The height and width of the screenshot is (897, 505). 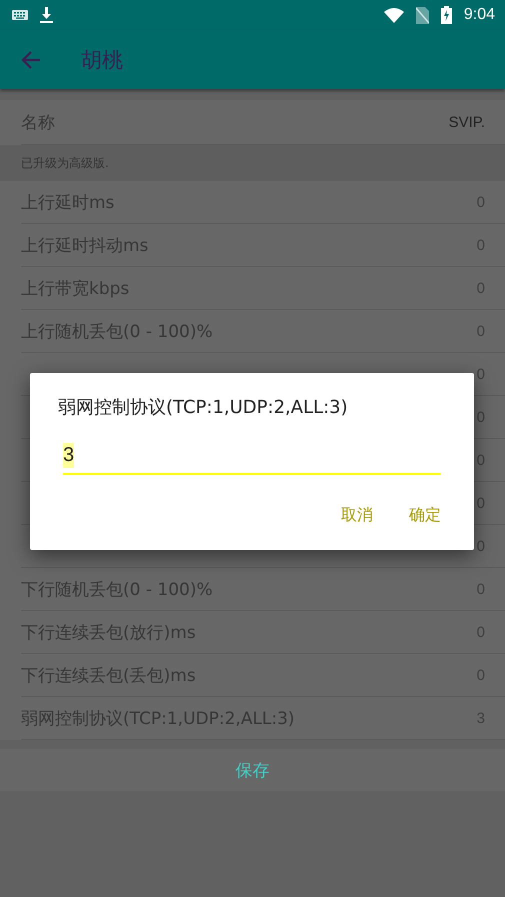 I want to click on dialog-title: 弱网控制协议(TCP:1,UDP:2,ALL:3), so click(x=203, y=407).